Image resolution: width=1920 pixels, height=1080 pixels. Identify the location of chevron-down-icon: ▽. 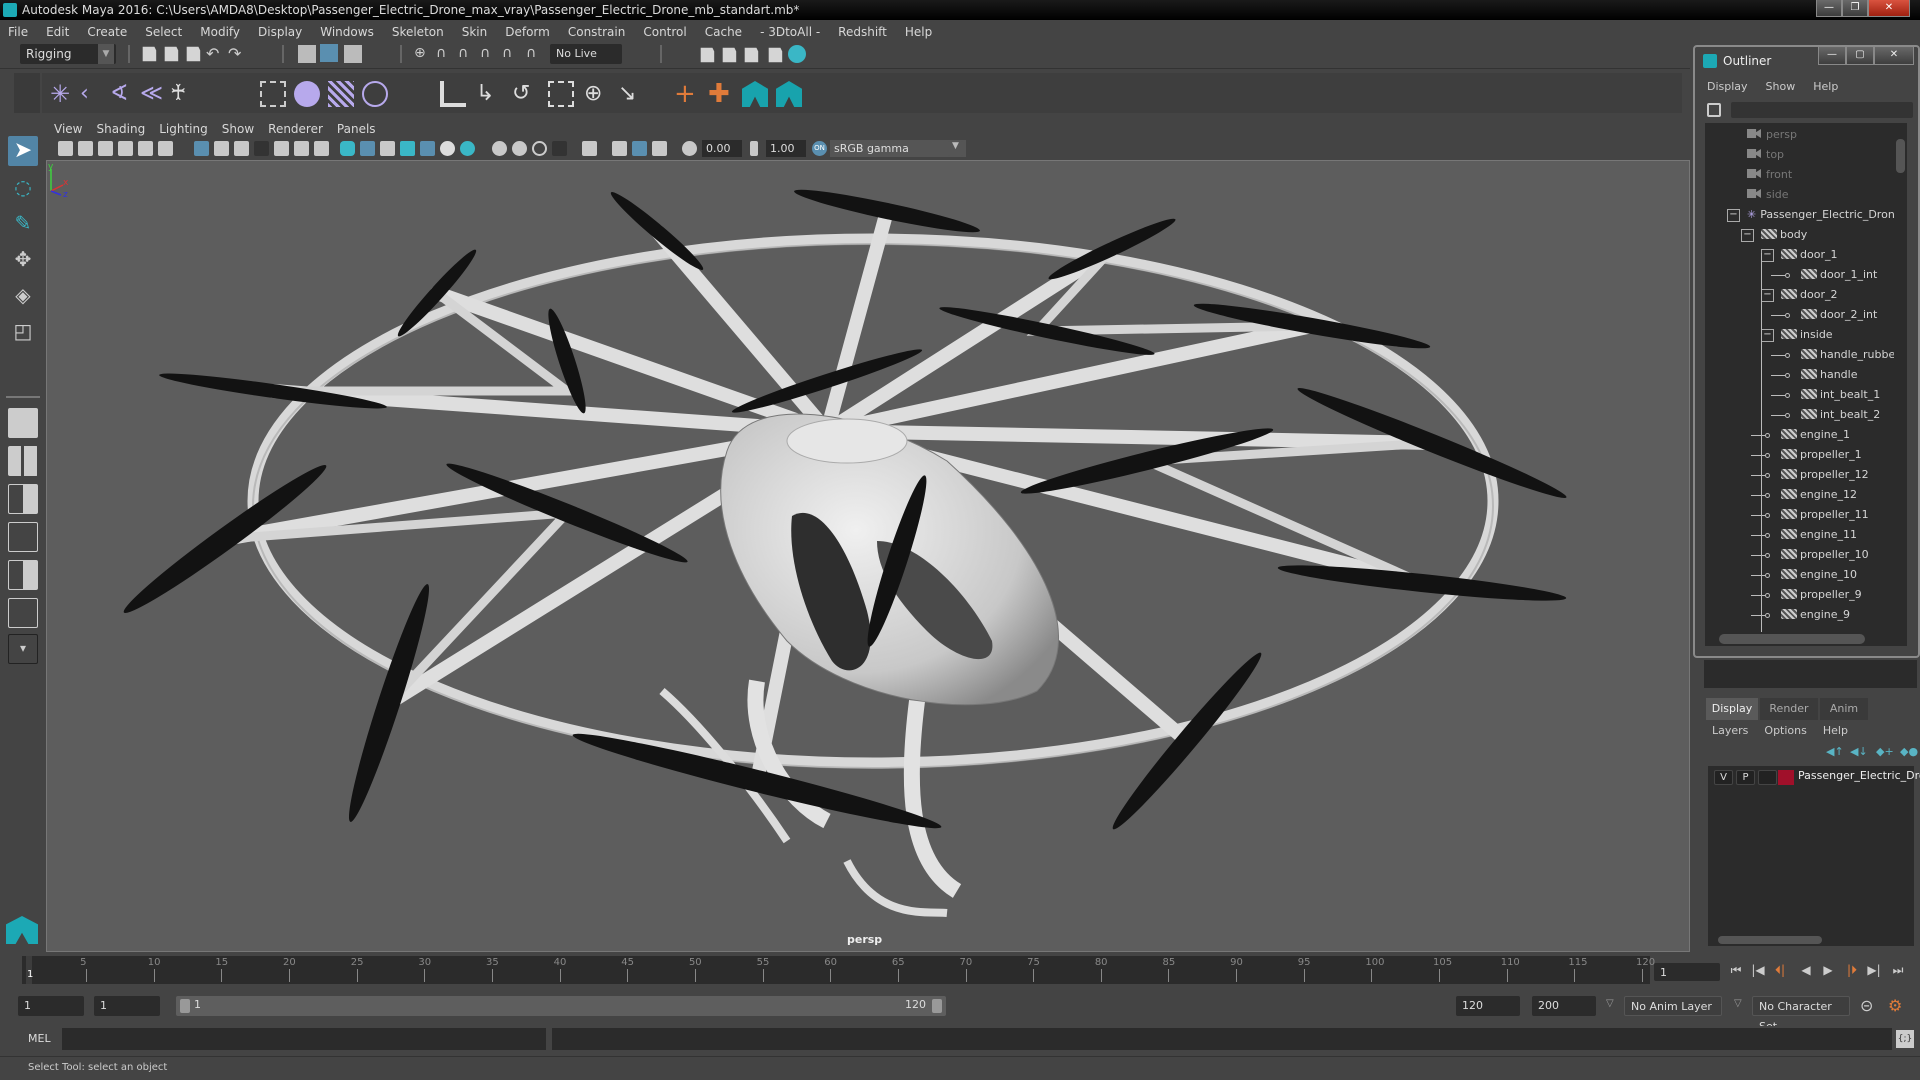
(1738, 1003).